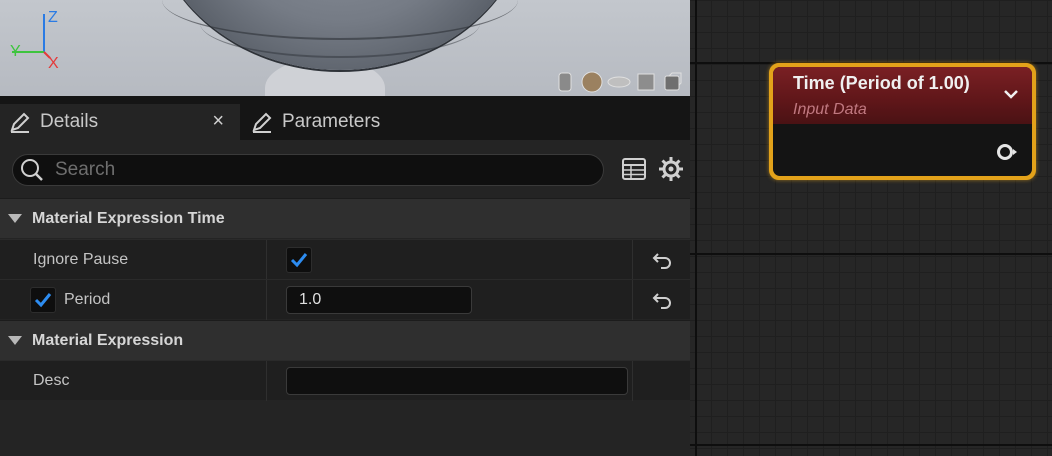 Image resolution: width=1052 pixels, height=456 pixels. What do you see at coordinates (671, 169) in the screenshot?
I see `gear-icon` at bounding box center [671, 169].